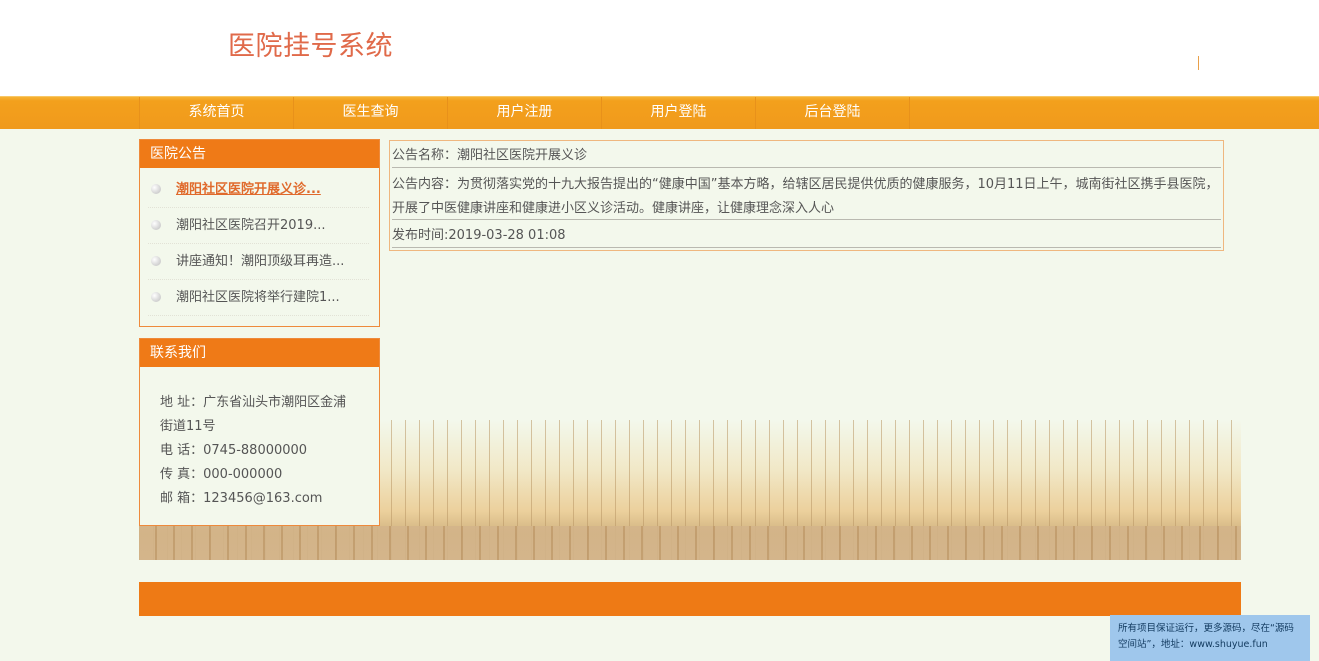 This screenshot has width=1319, height=661. Describe the element at coordinates (216, 113) in the screenshot. I see `nav-home: 系统首页` at that location.